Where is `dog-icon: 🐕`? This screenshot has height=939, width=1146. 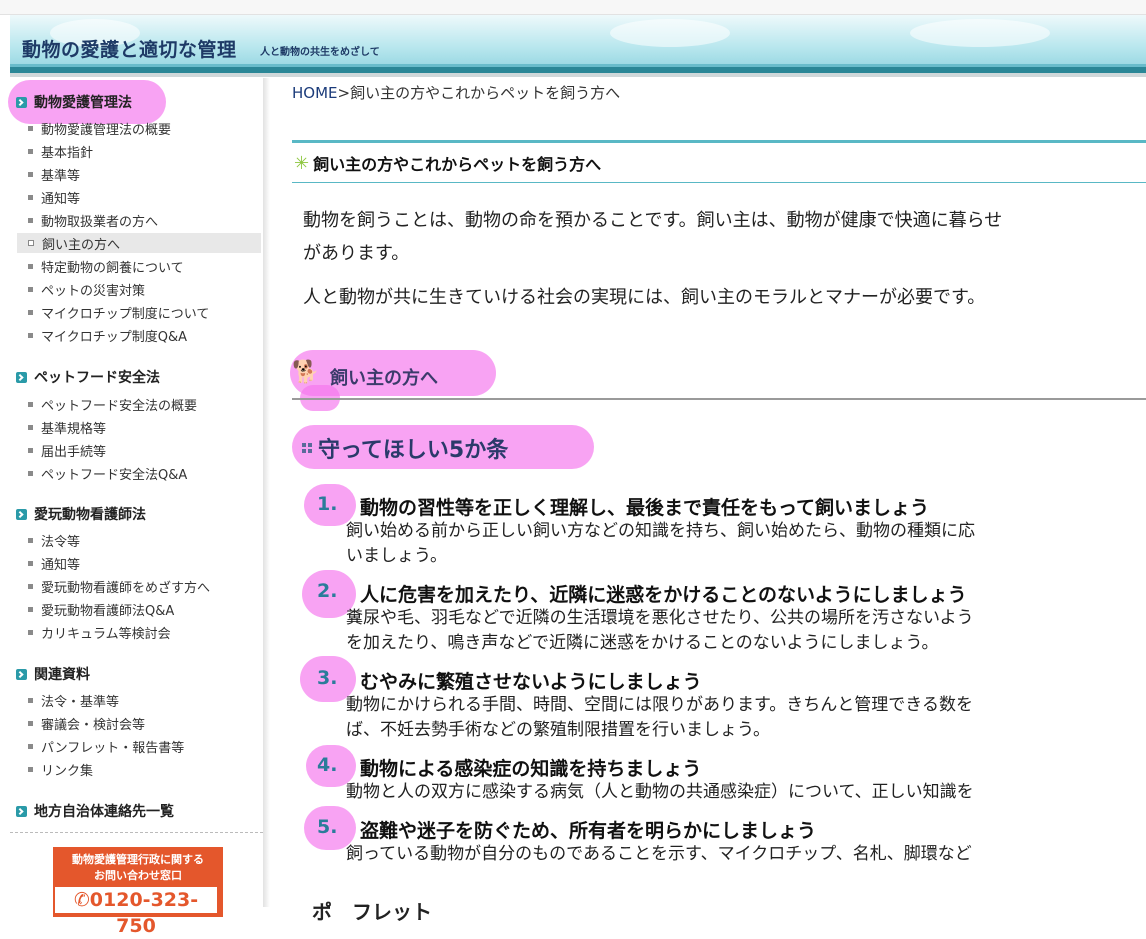 dog-icon: 🐕 is located at coordinates (306, 372).